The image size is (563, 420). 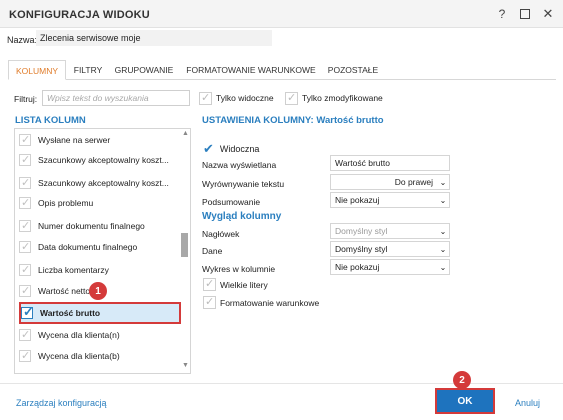 What do you see at coordinates (88, 247) in the screenshot?
I see `list-item-label: Data dokumentu finalnego` at bounding box center [88, 247].